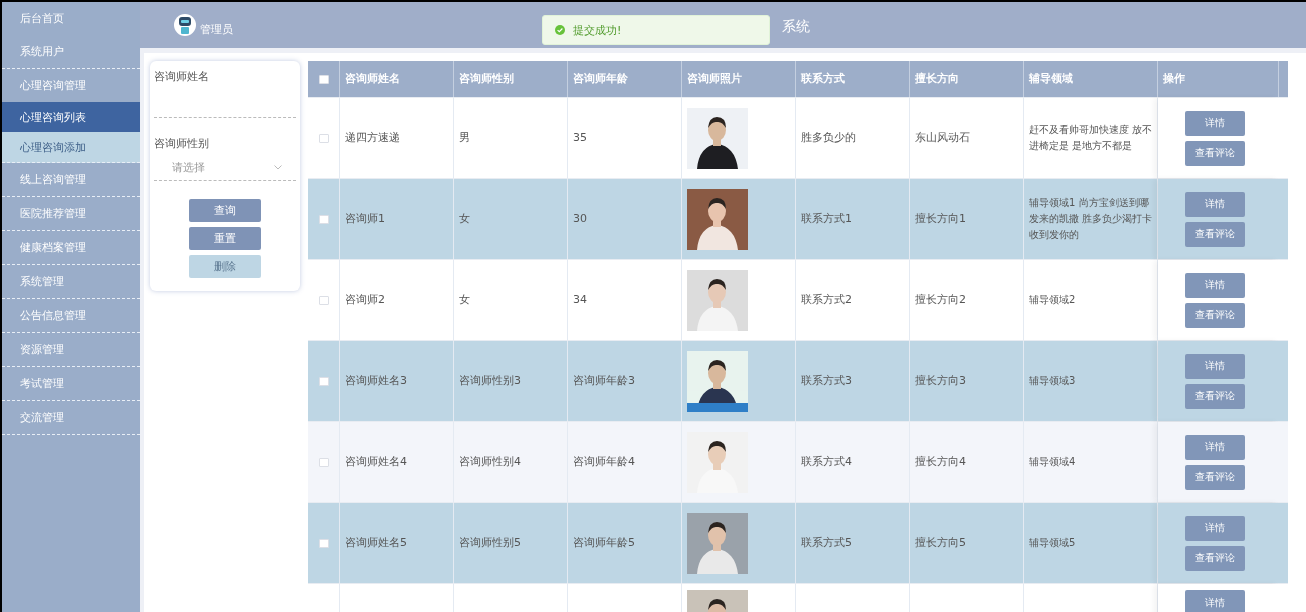 This screenshot has width=1306, height=612. What do you see at coordinates (826, 299) in the screenshot?
I see `table-cell-text: 联系方式2` at bounding box center [826, 299].